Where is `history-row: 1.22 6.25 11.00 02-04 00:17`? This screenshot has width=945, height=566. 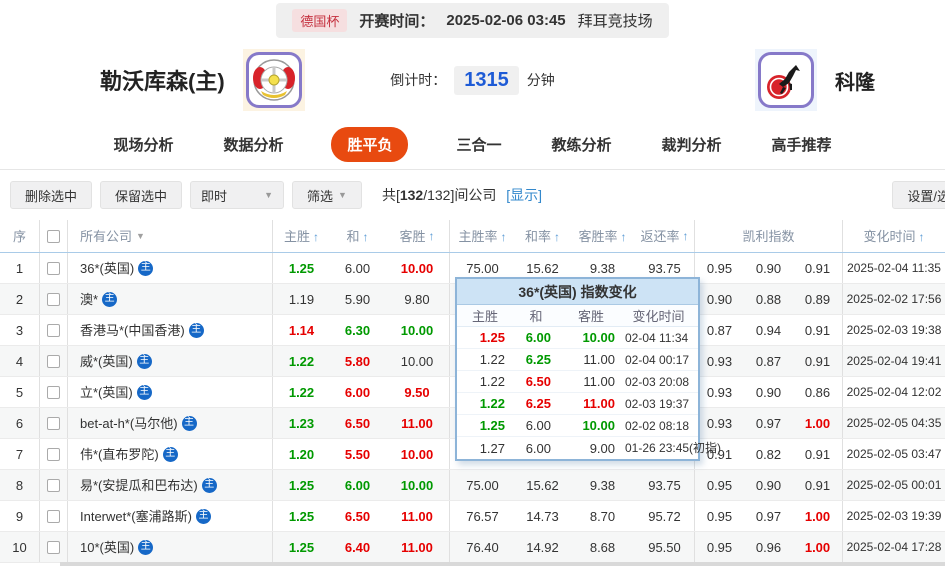
history-row: 1.22 6.25 11.00 02-04 00:17 is located at coordinates (577, 360).